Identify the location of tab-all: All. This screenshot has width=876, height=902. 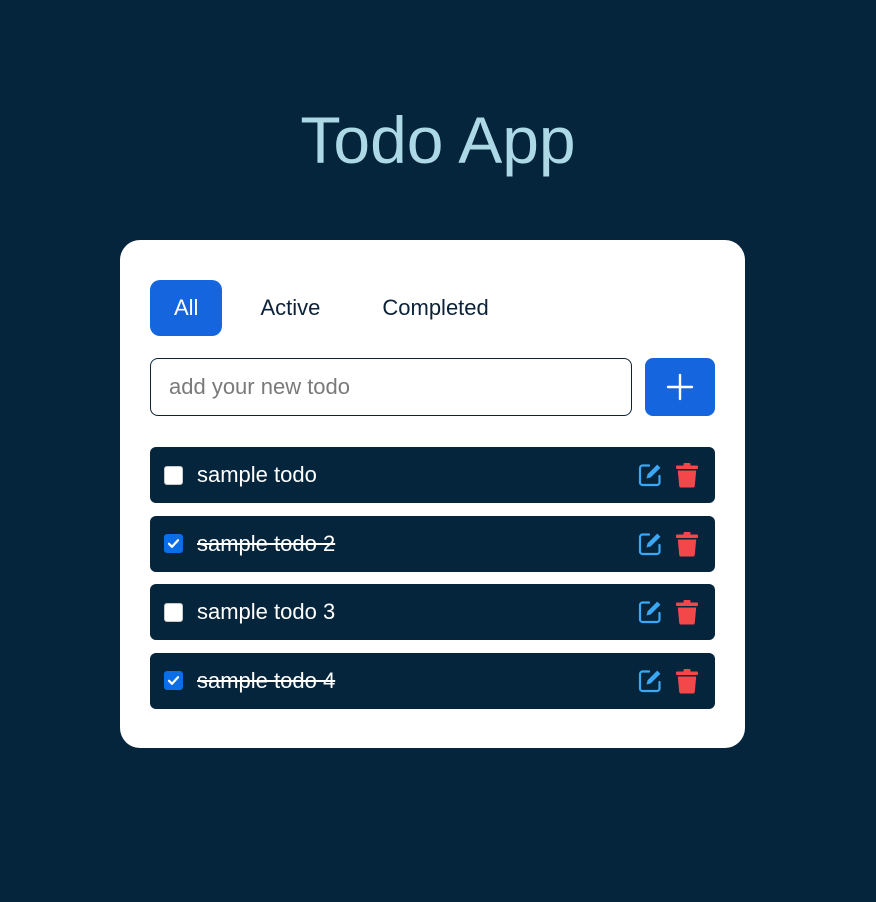
(186, 308).